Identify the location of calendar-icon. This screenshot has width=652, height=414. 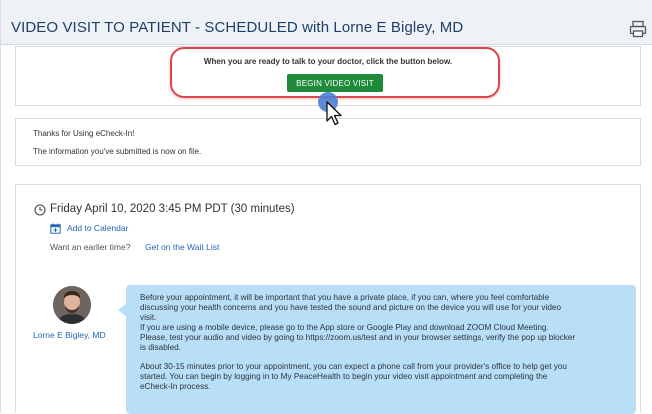
(55, 228).